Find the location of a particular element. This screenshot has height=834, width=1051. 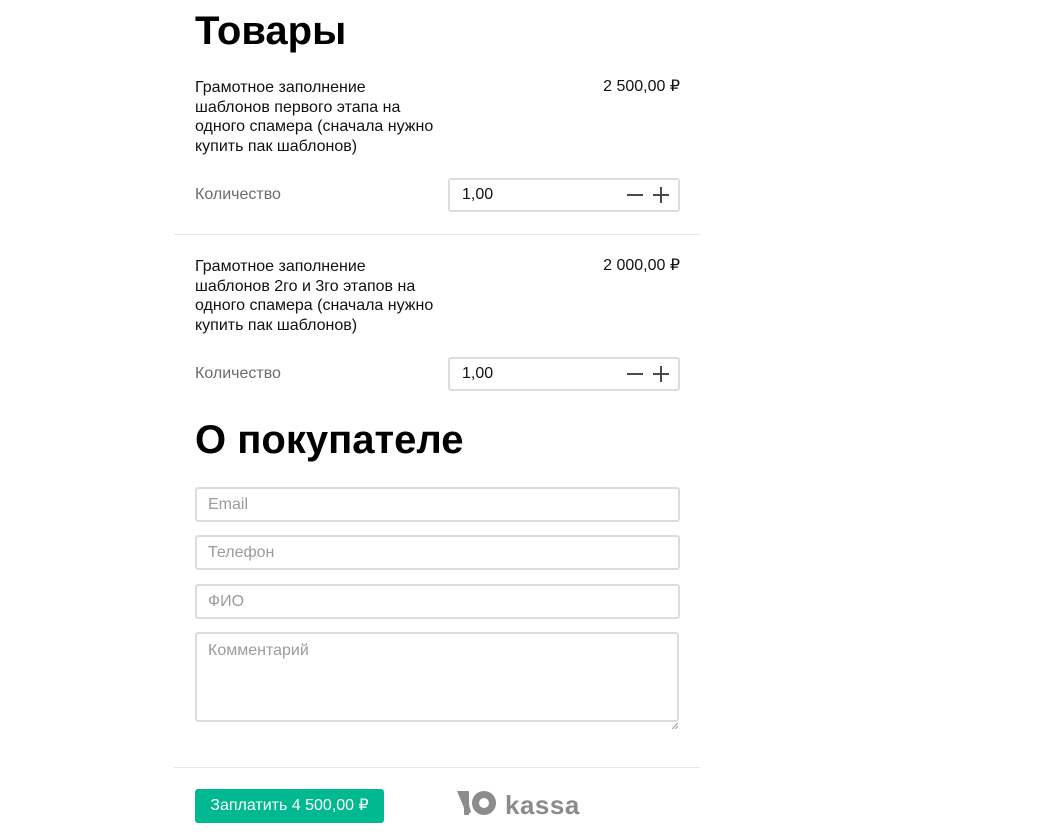

products-title: Товары is located at coordinates (271, 31).